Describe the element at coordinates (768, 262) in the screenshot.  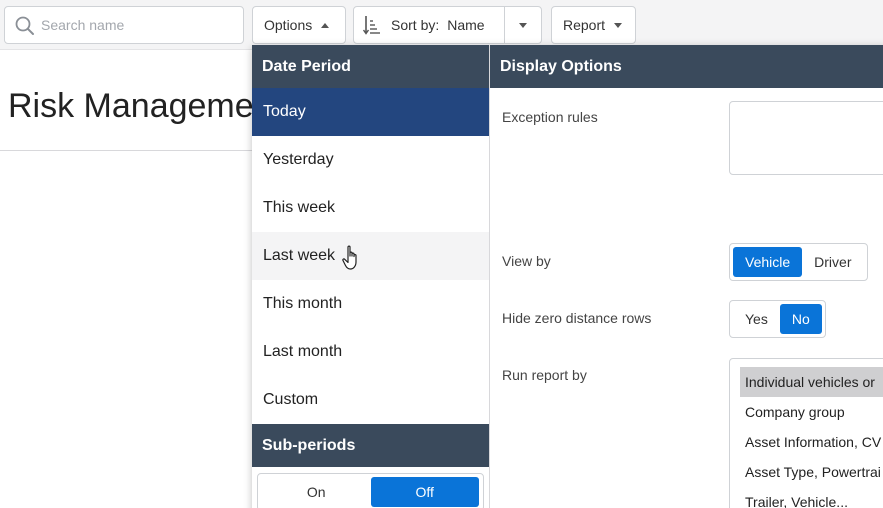
I see `view-by-vehicle-option: Vehicle` at that location.